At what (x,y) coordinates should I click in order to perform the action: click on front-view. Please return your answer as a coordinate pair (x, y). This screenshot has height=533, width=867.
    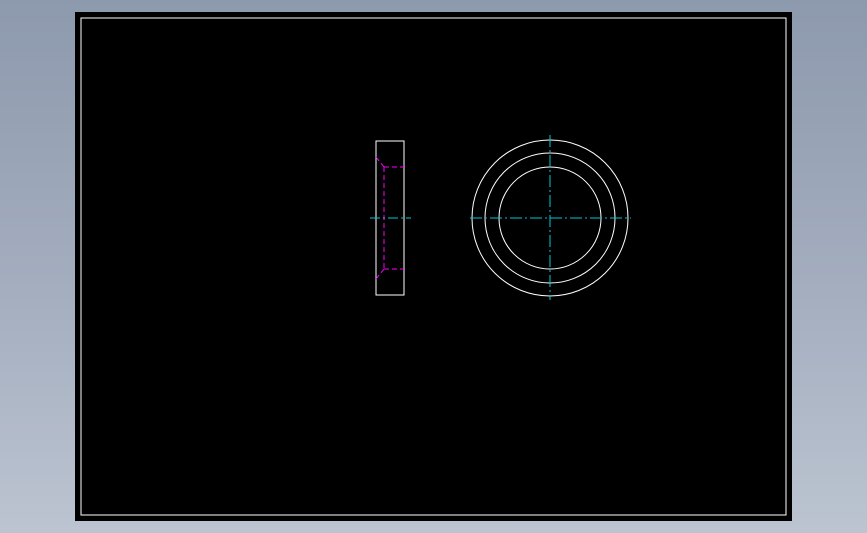
    Looking at the image, I should click on (550, 217).